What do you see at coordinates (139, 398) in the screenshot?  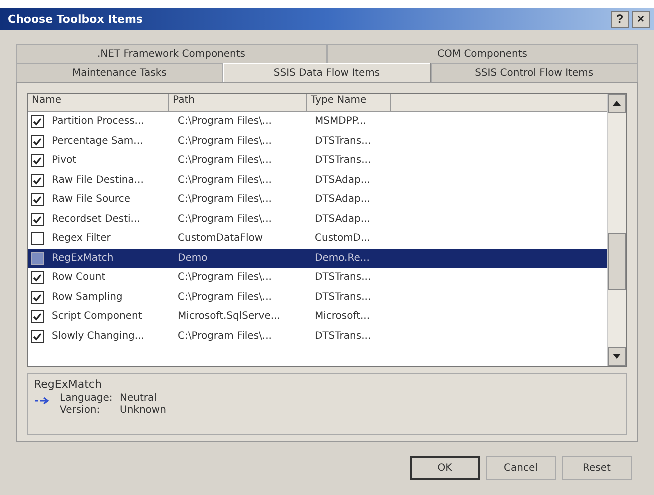 I see `field-value: Neutral` at bounding box center [139, 398].